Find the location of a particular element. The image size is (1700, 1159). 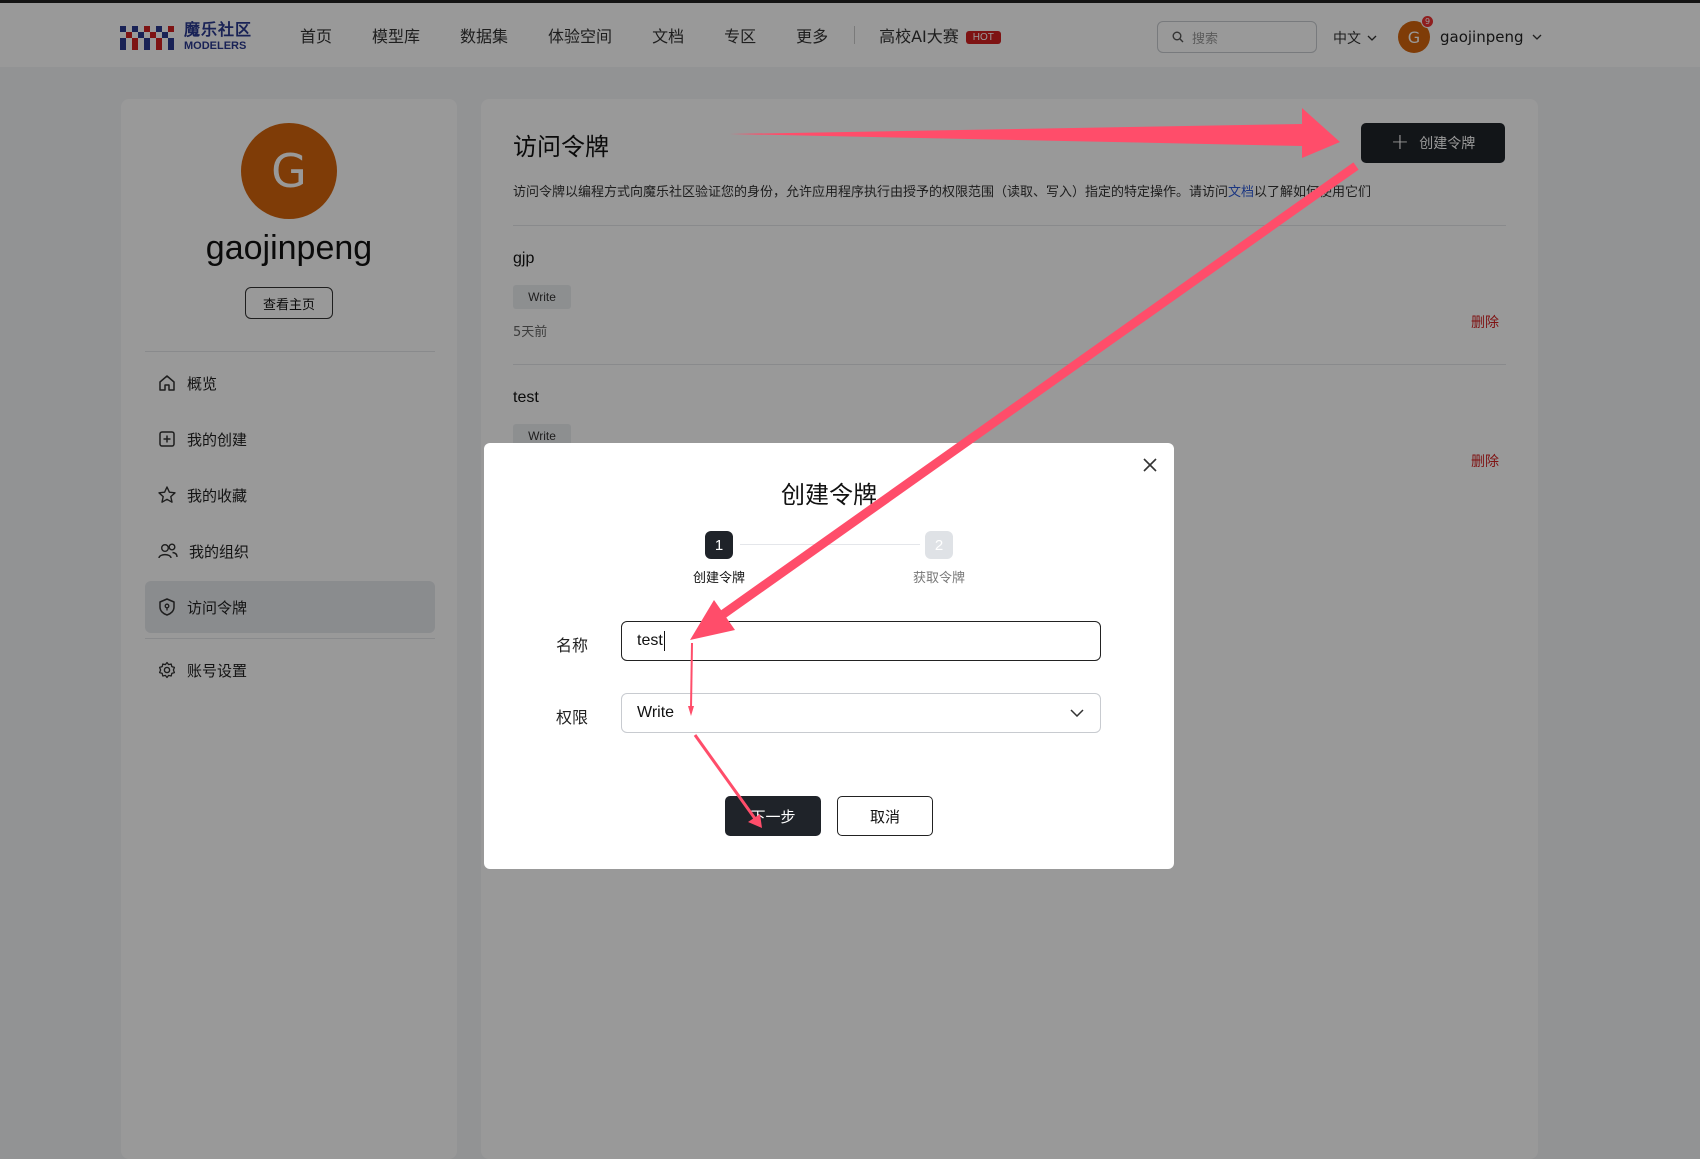

step-number: 2 is located at coordinates (939, 545).